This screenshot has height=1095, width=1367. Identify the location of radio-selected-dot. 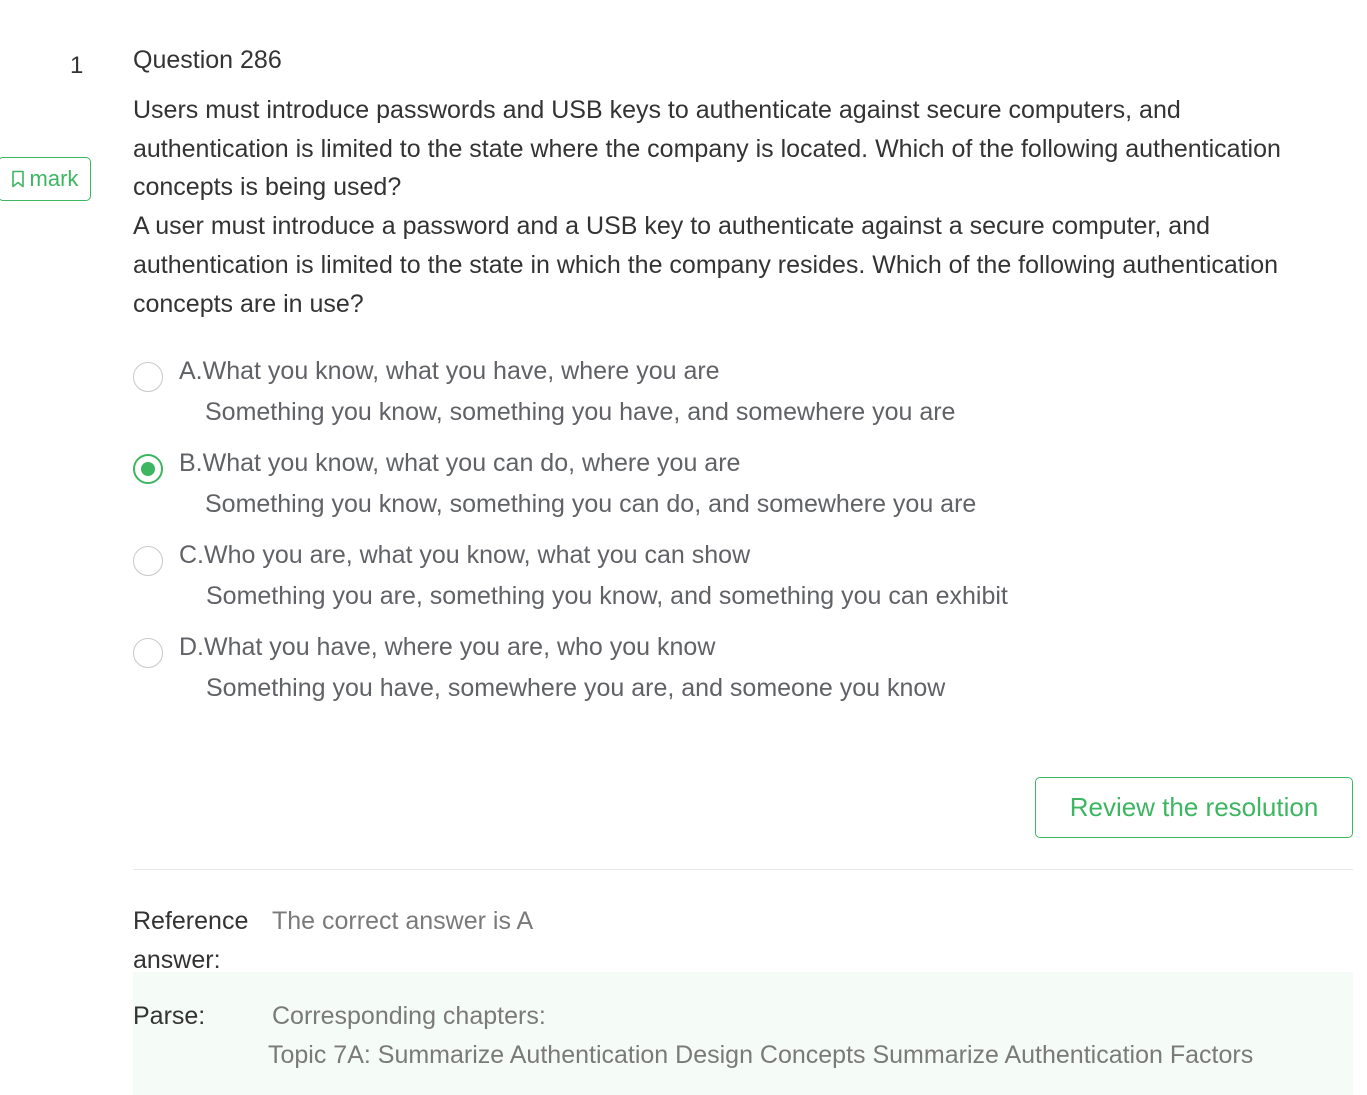
(148, 469).